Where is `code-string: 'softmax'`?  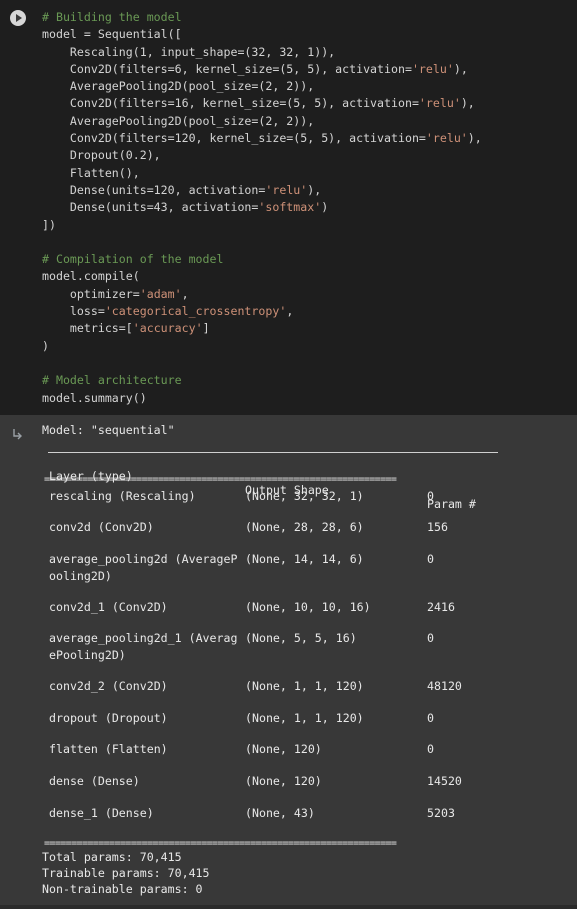
code-string: 'softmax' is located at coordinates (290, 207).